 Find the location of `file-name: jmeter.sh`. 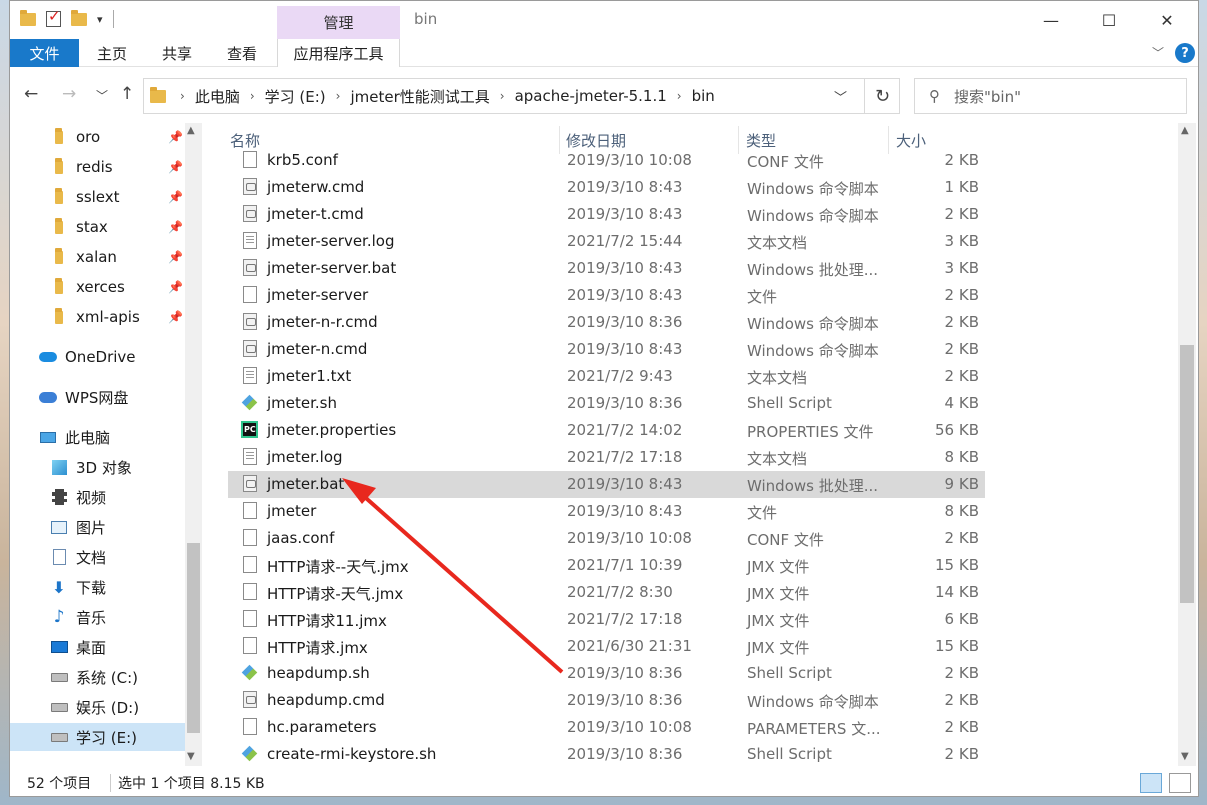

file-name: jmeter.sh is located at coordinates (302, 403).